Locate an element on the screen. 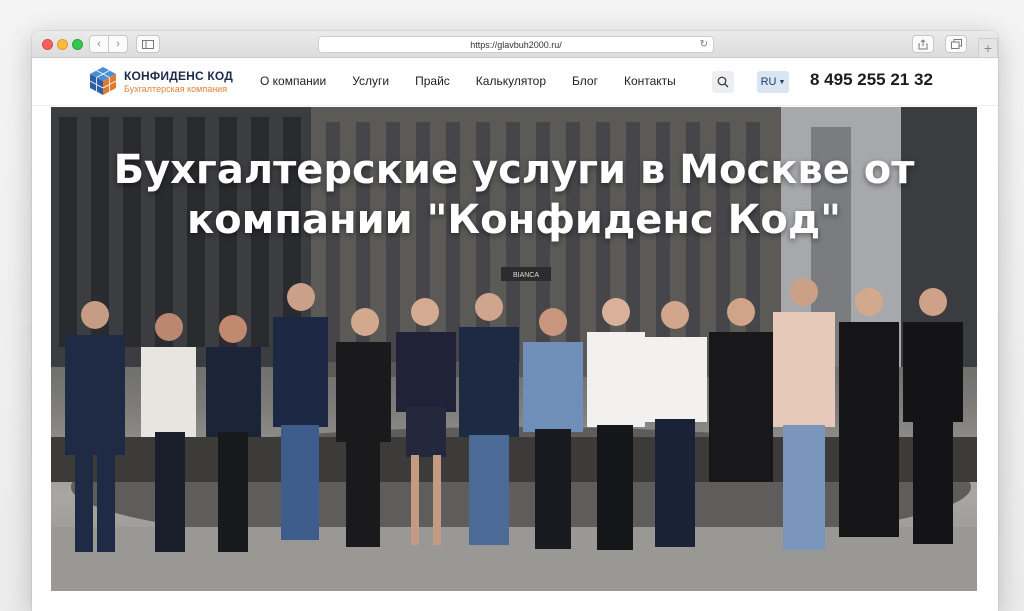 The width and height of the screenshot is (1024, 611). maximize-window-button is located at coordinates (77, 44).